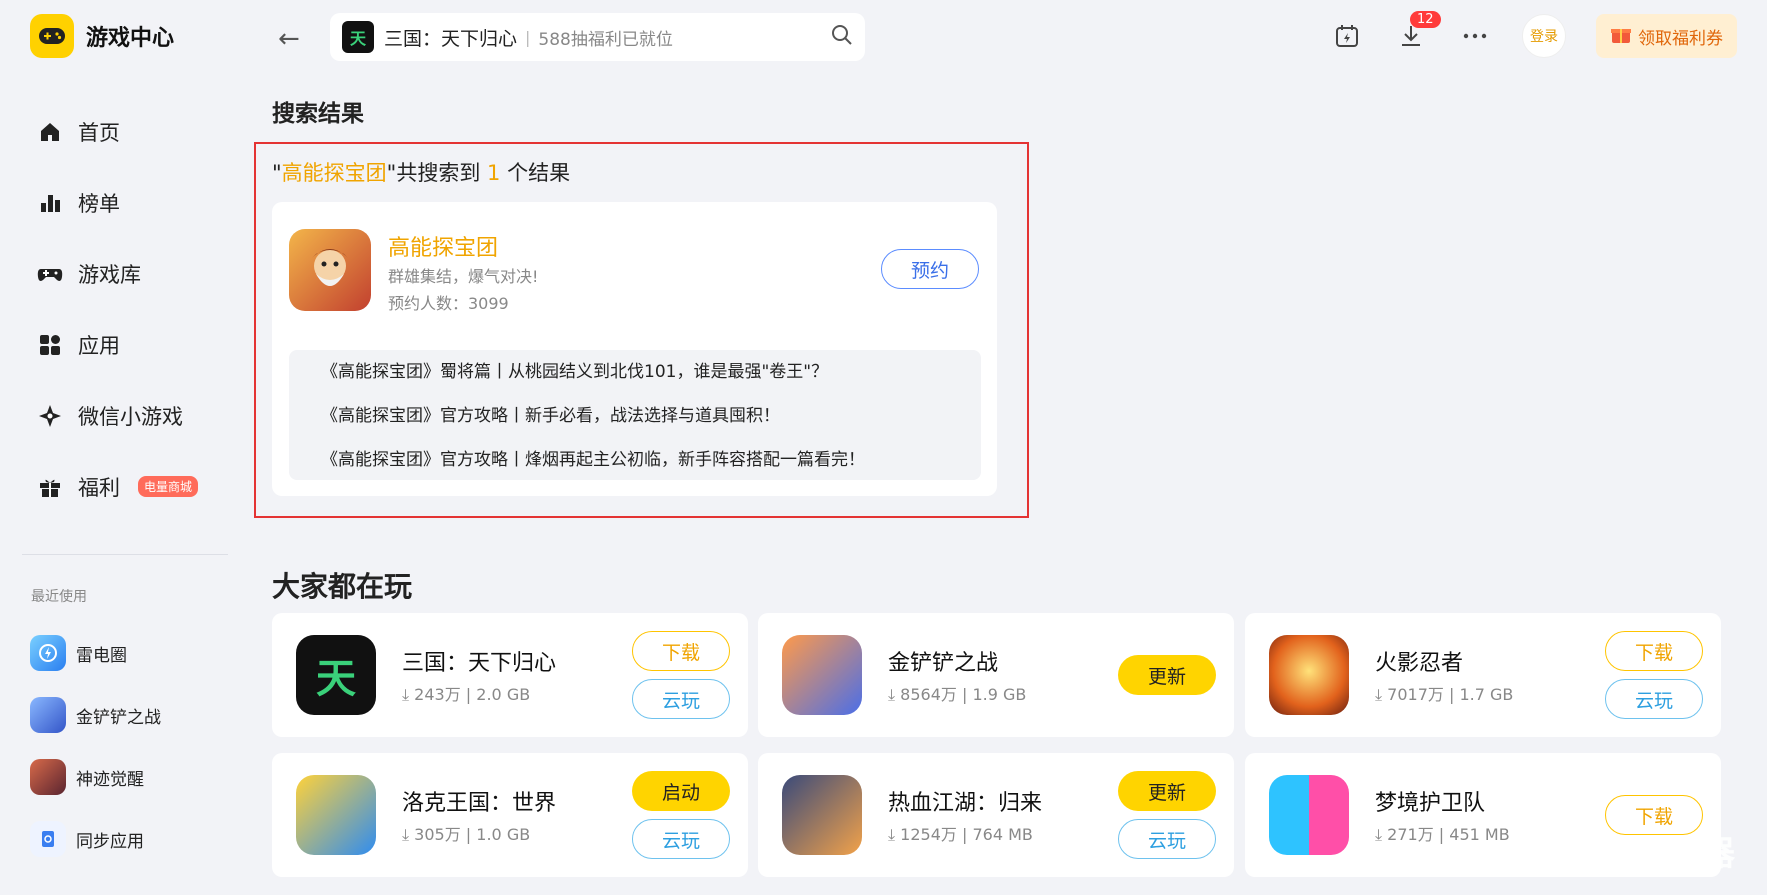  I want to click on sidebar-item-label: 应用, so click(99, 345).